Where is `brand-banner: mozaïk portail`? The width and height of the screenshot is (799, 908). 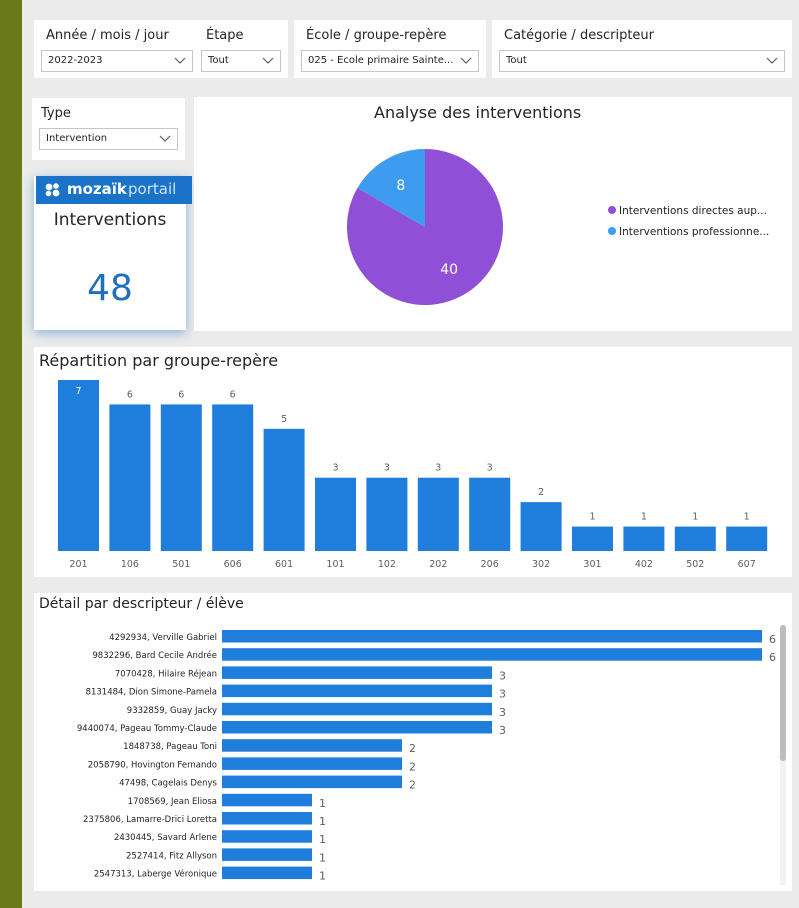
brand-banner: mozaïk portail is located at coordinates (114, 190).